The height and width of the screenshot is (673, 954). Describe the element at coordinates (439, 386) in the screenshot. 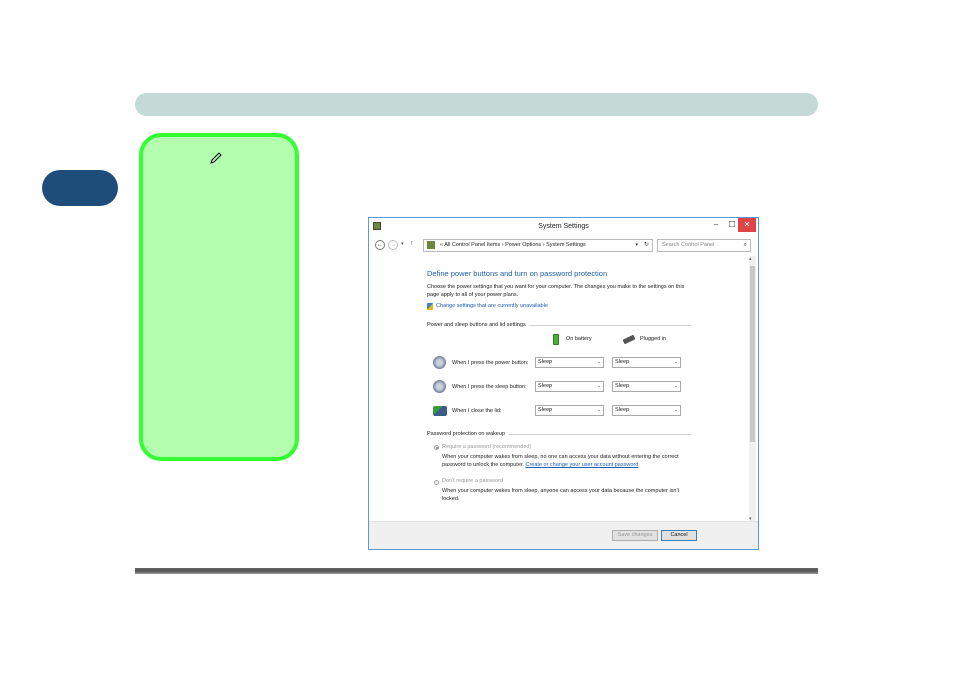

I see `sleep-button-icon` at that location.